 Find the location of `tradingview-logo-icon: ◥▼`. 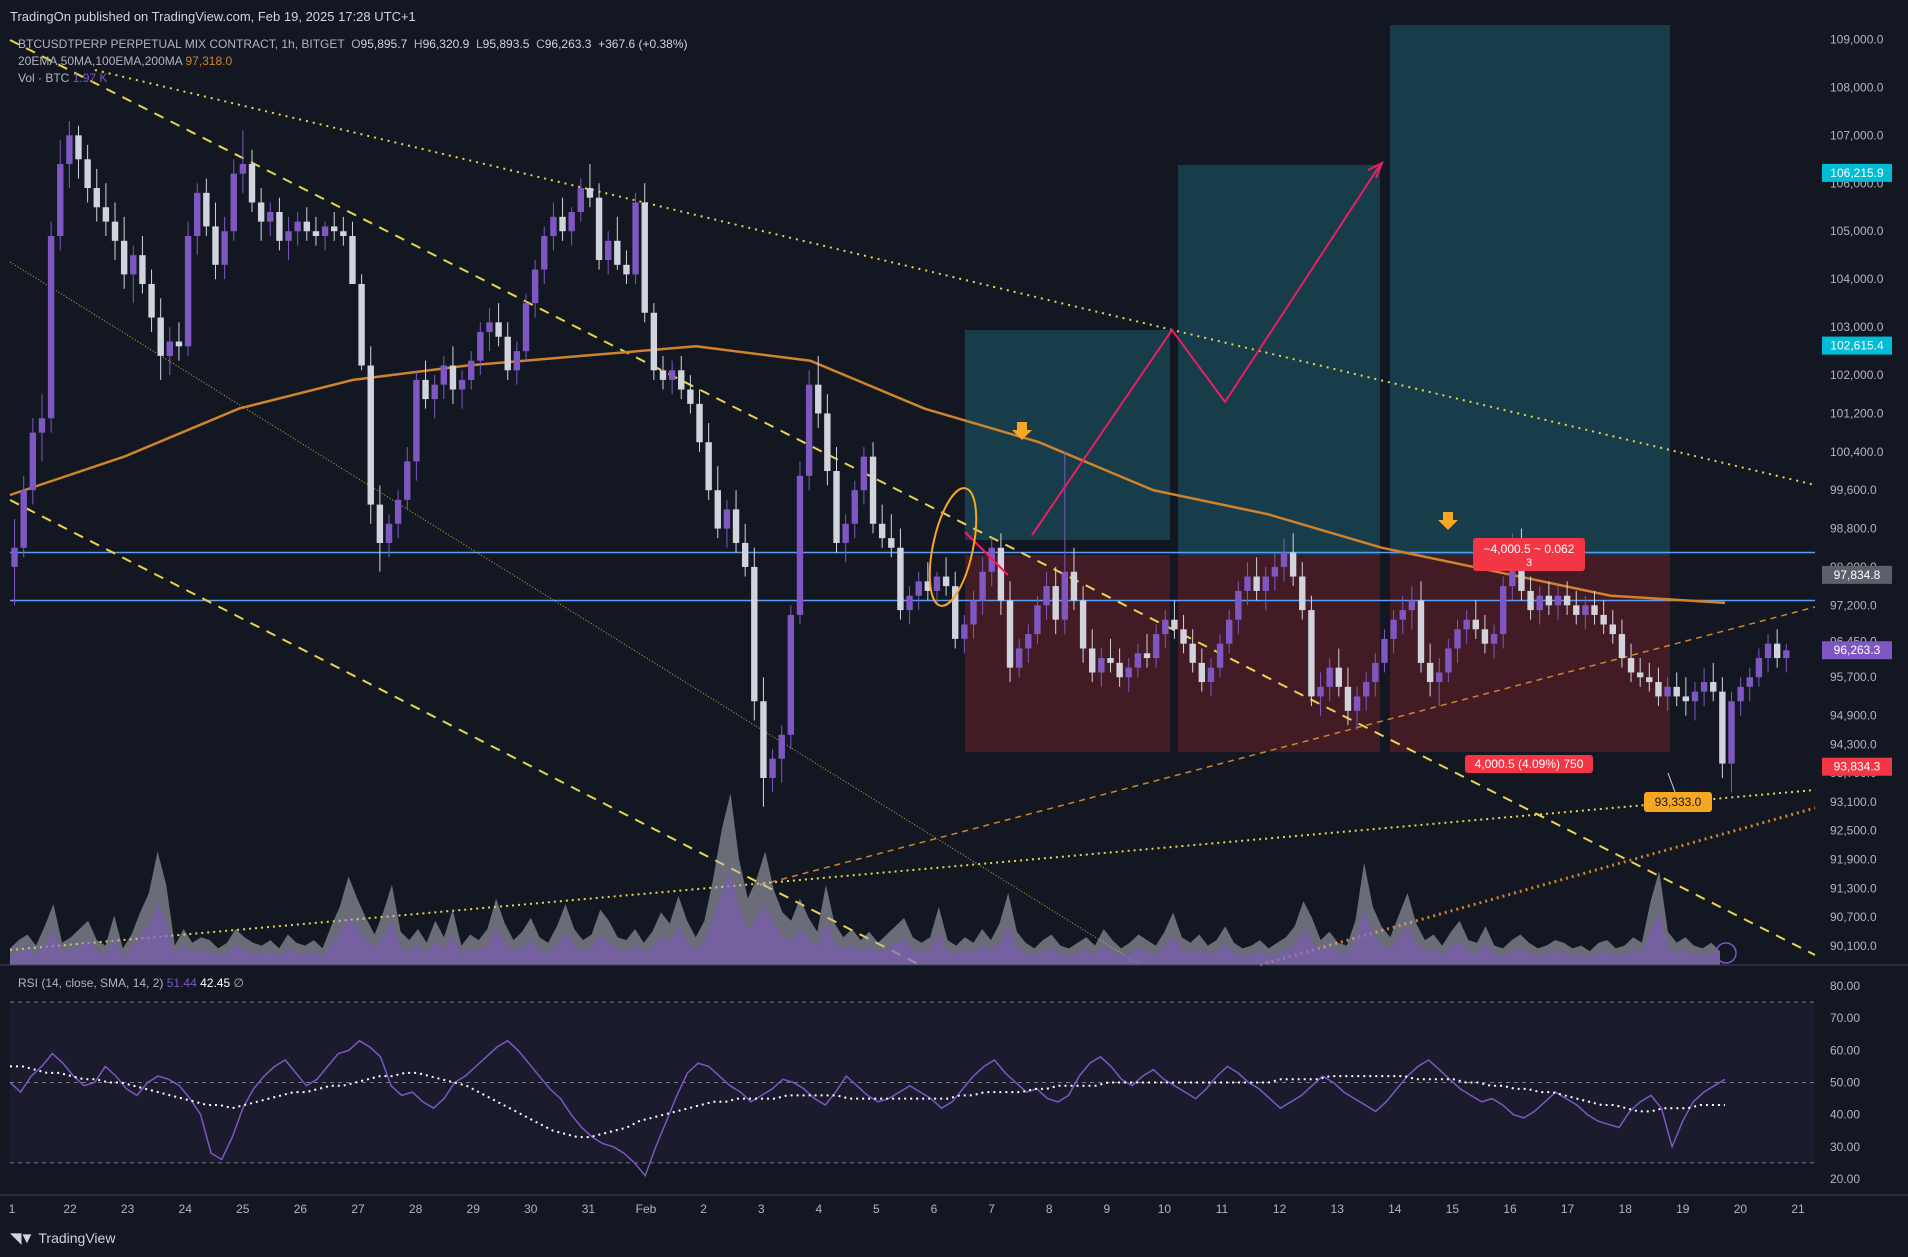

tradingview-logo-icon: ◥▼ is located at coordinates (22, 1238).